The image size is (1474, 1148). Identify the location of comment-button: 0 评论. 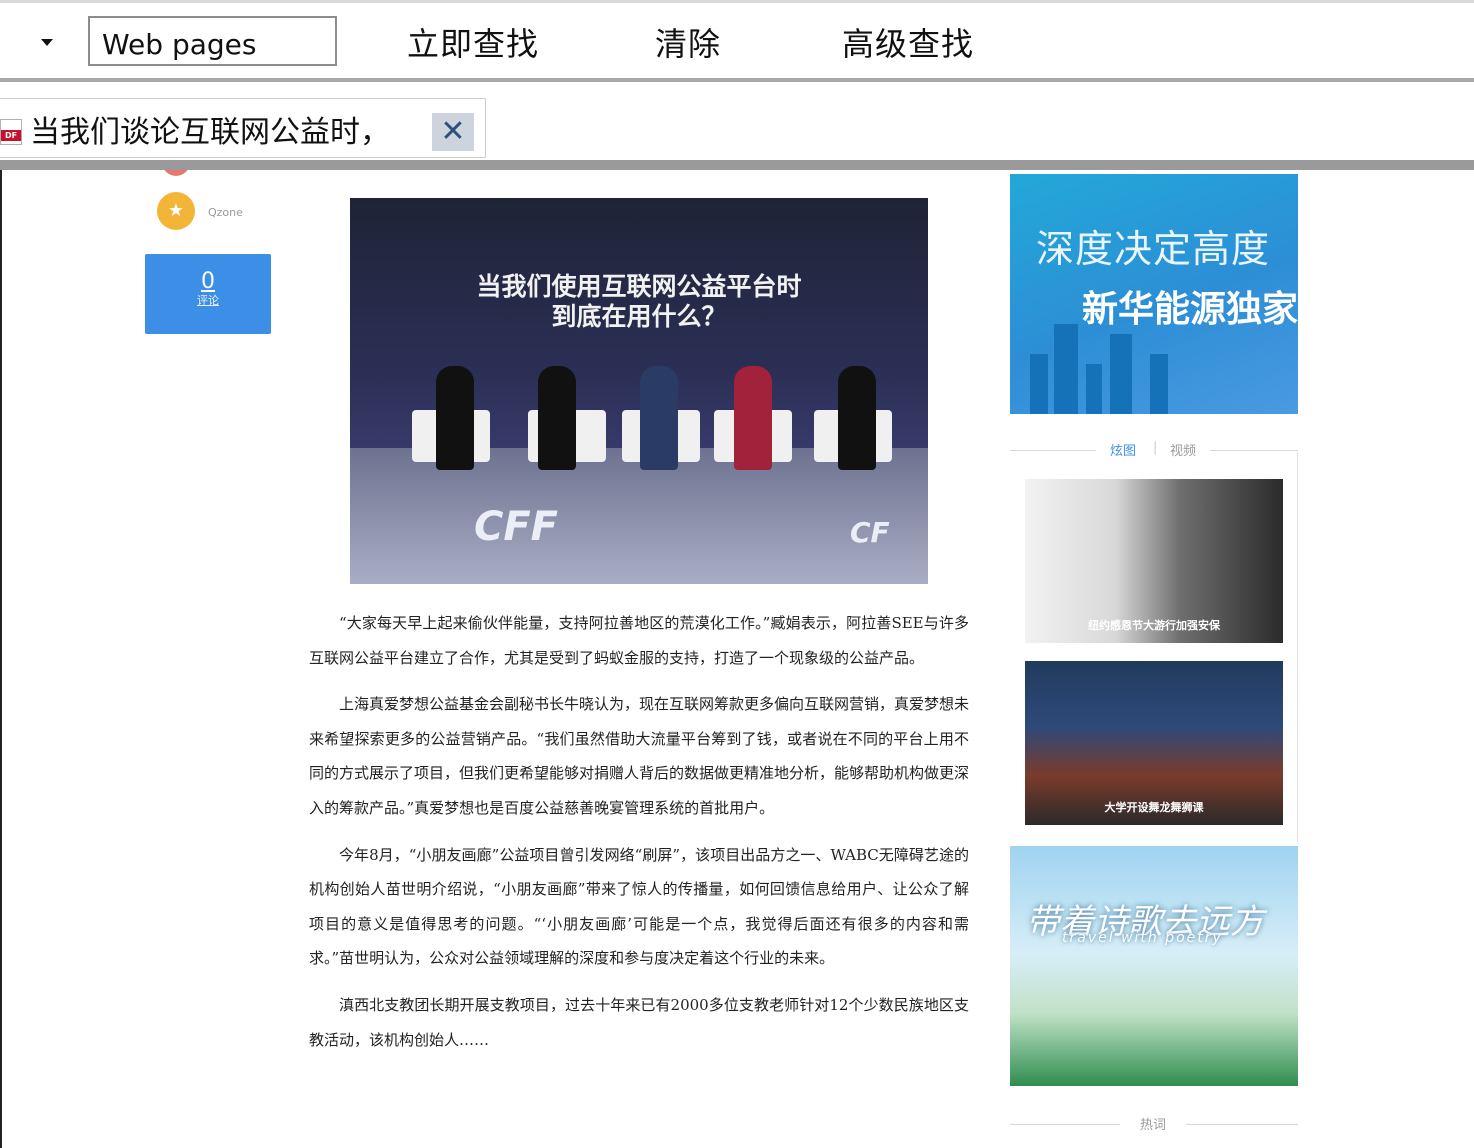
(208, 294).